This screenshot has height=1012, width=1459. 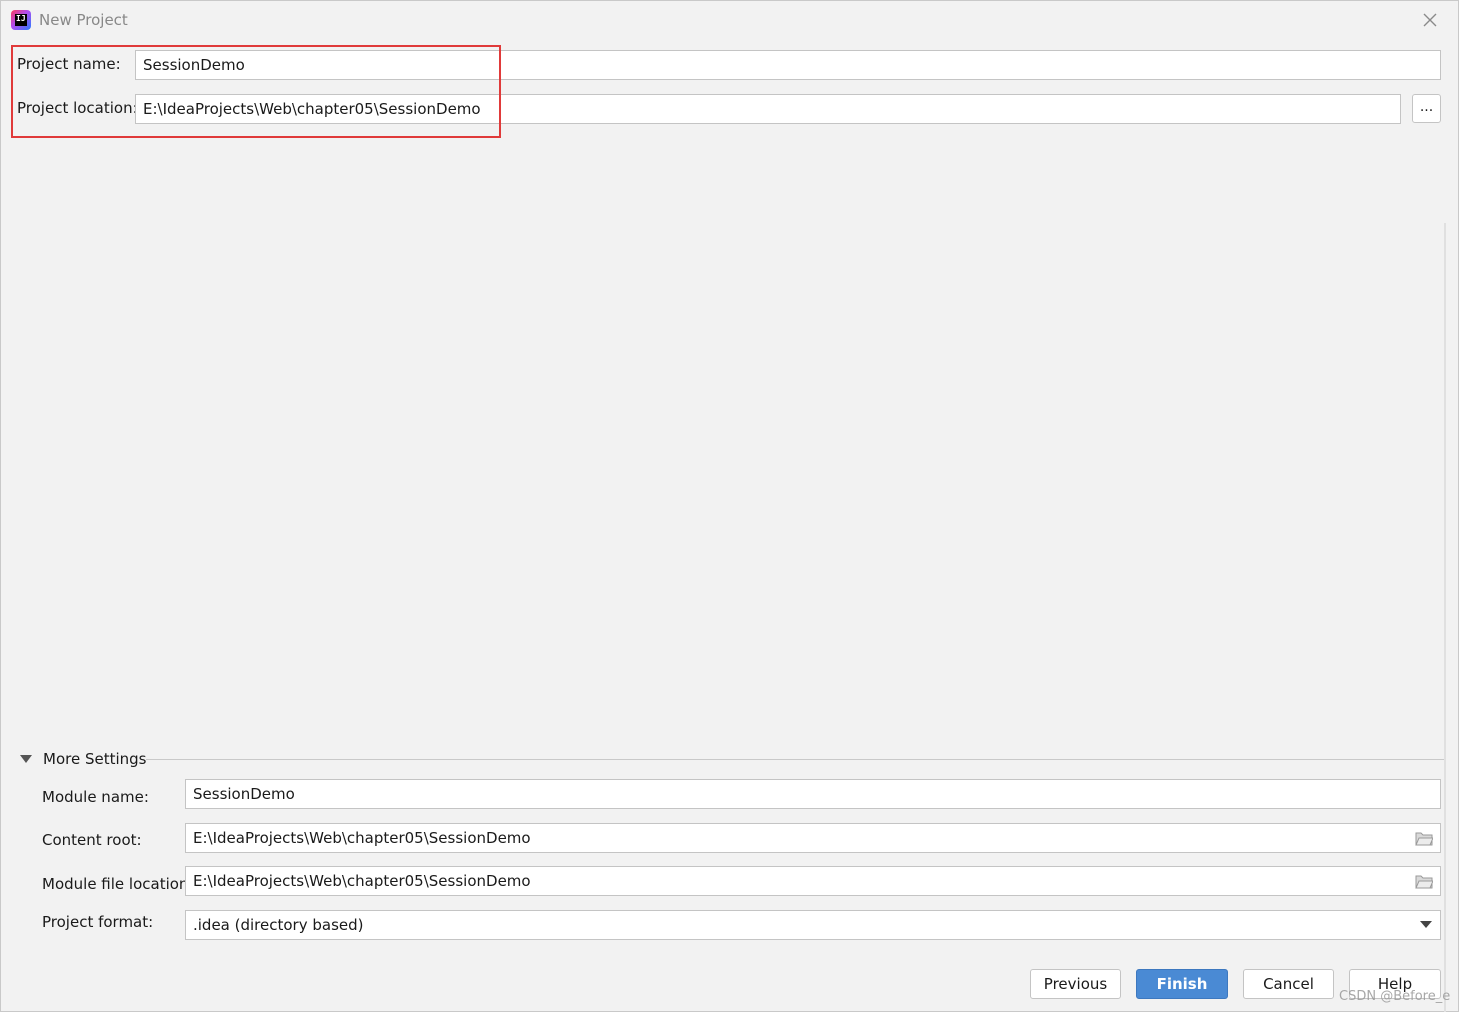 What do you see at coordinates (1395, 996) in the screenshot?
I see `watermark: CSDN @Before_e` at bounding box center [1395, 996].